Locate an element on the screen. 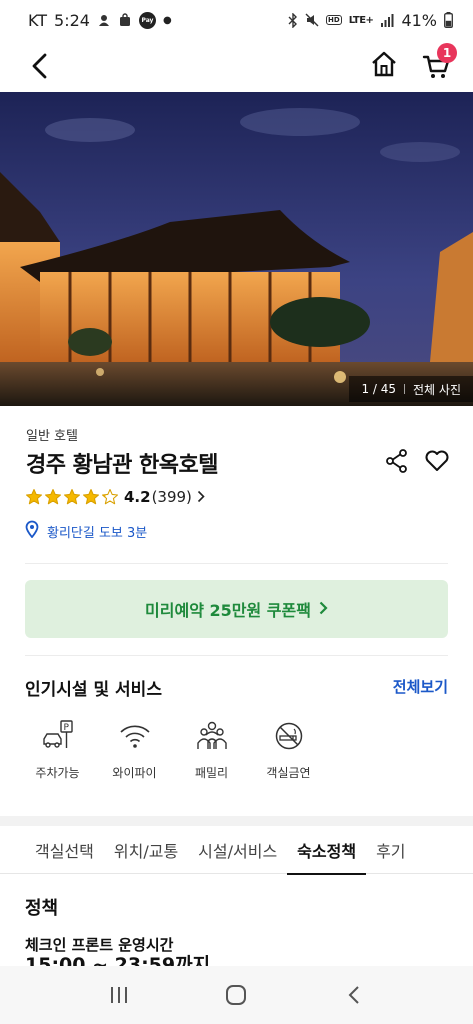 Image resolution: width=473 pixels, height=1024 pixels. app-header: 1 is located at coordinates (236, 66).